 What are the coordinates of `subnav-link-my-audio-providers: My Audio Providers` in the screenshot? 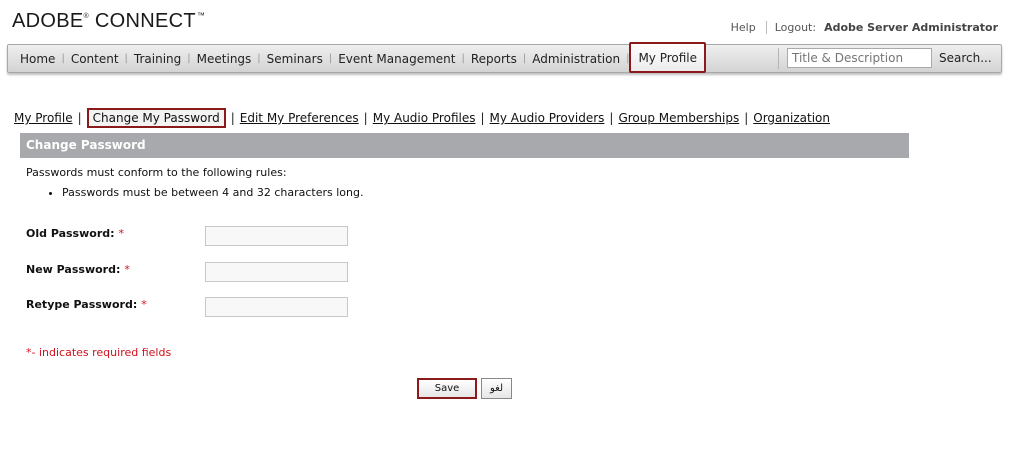 It's located at (547, 118).